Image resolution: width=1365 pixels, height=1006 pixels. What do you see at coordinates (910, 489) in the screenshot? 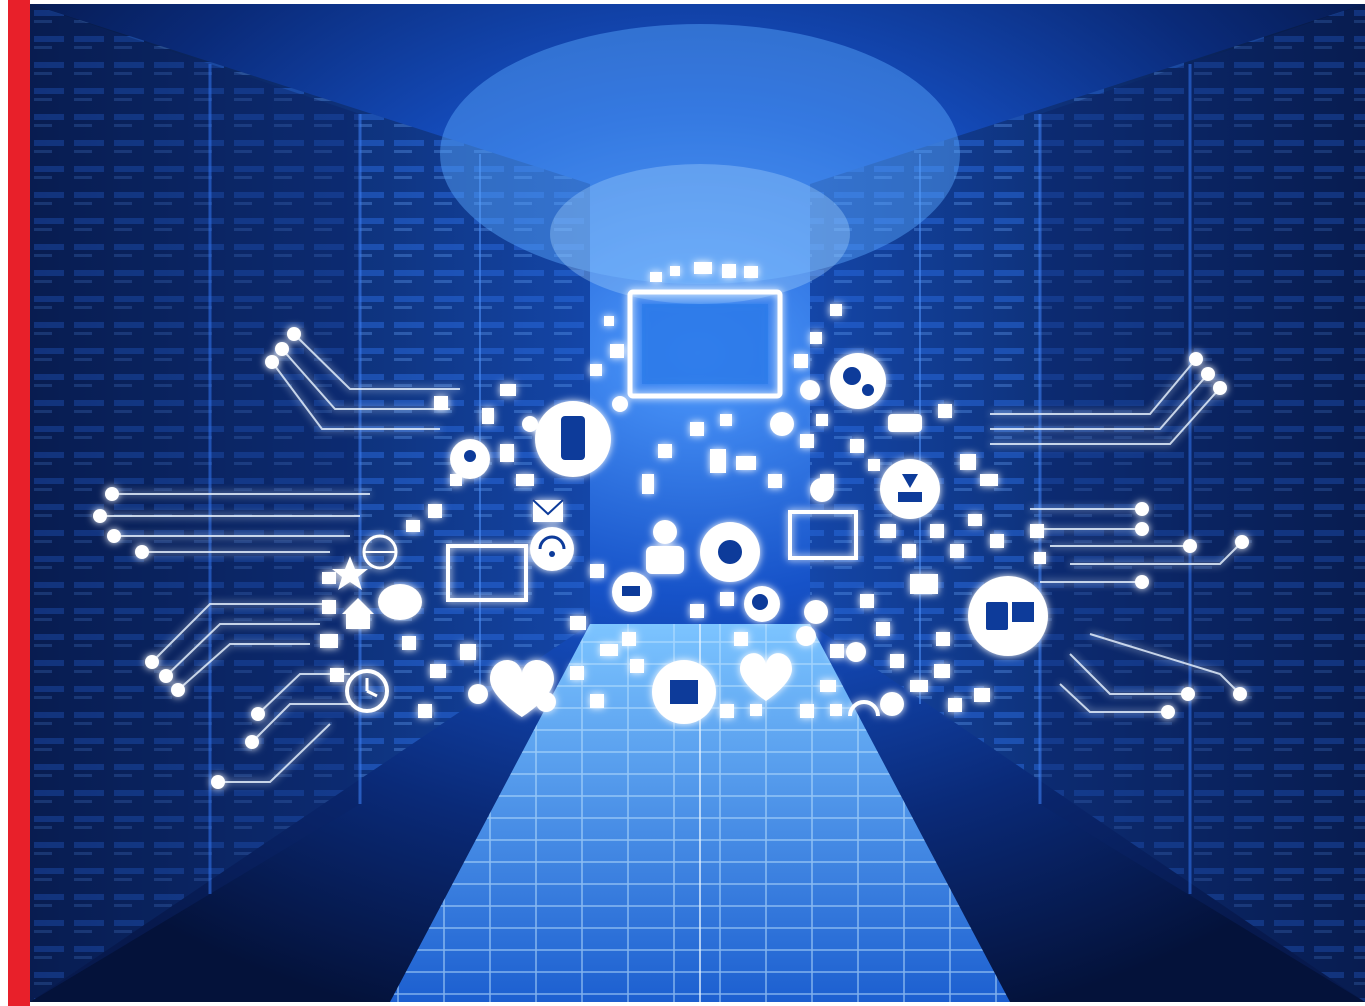
I see `download-icon` at bounding box center [910, 489].